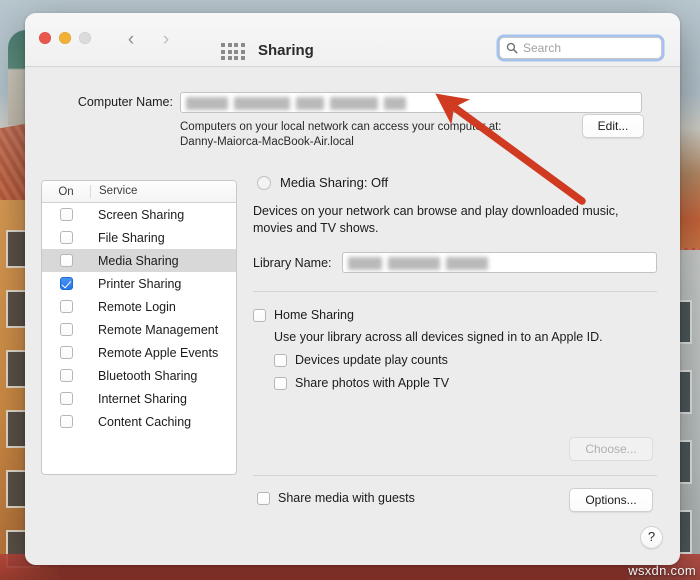  What do you see at coordinates (259, 315) in the screenshot?
I see `home-sharing-checkbox` at bounding box center [259, 315].